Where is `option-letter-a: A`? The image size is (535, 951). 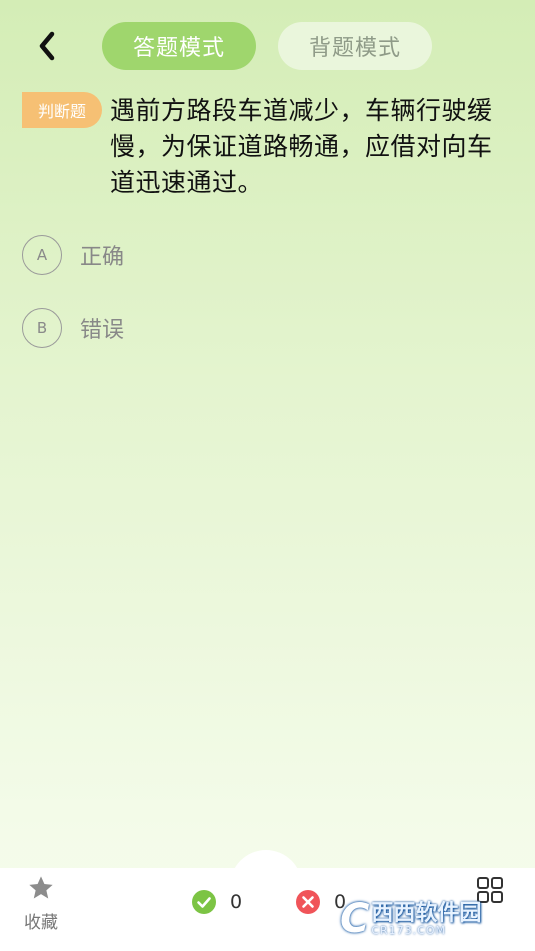 option-letter-a: A is located at coordinates (42, 255).